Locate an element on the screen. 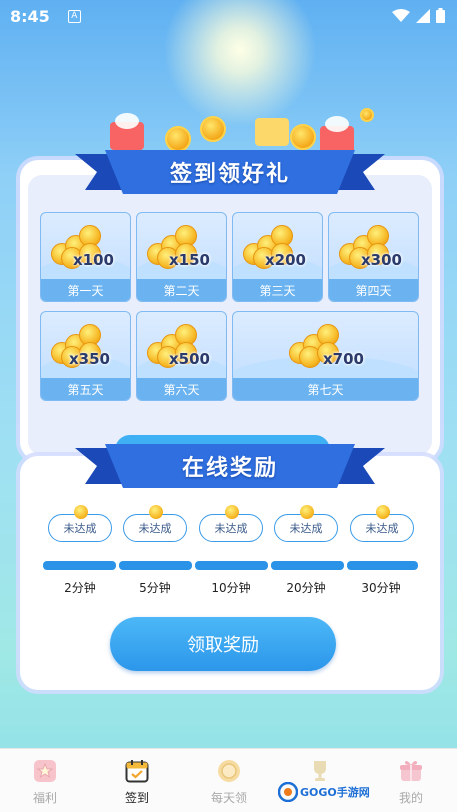 This screenshot has width=457, height=812. reward-badge-5: 未达成 is located at coordinates (382, 523).